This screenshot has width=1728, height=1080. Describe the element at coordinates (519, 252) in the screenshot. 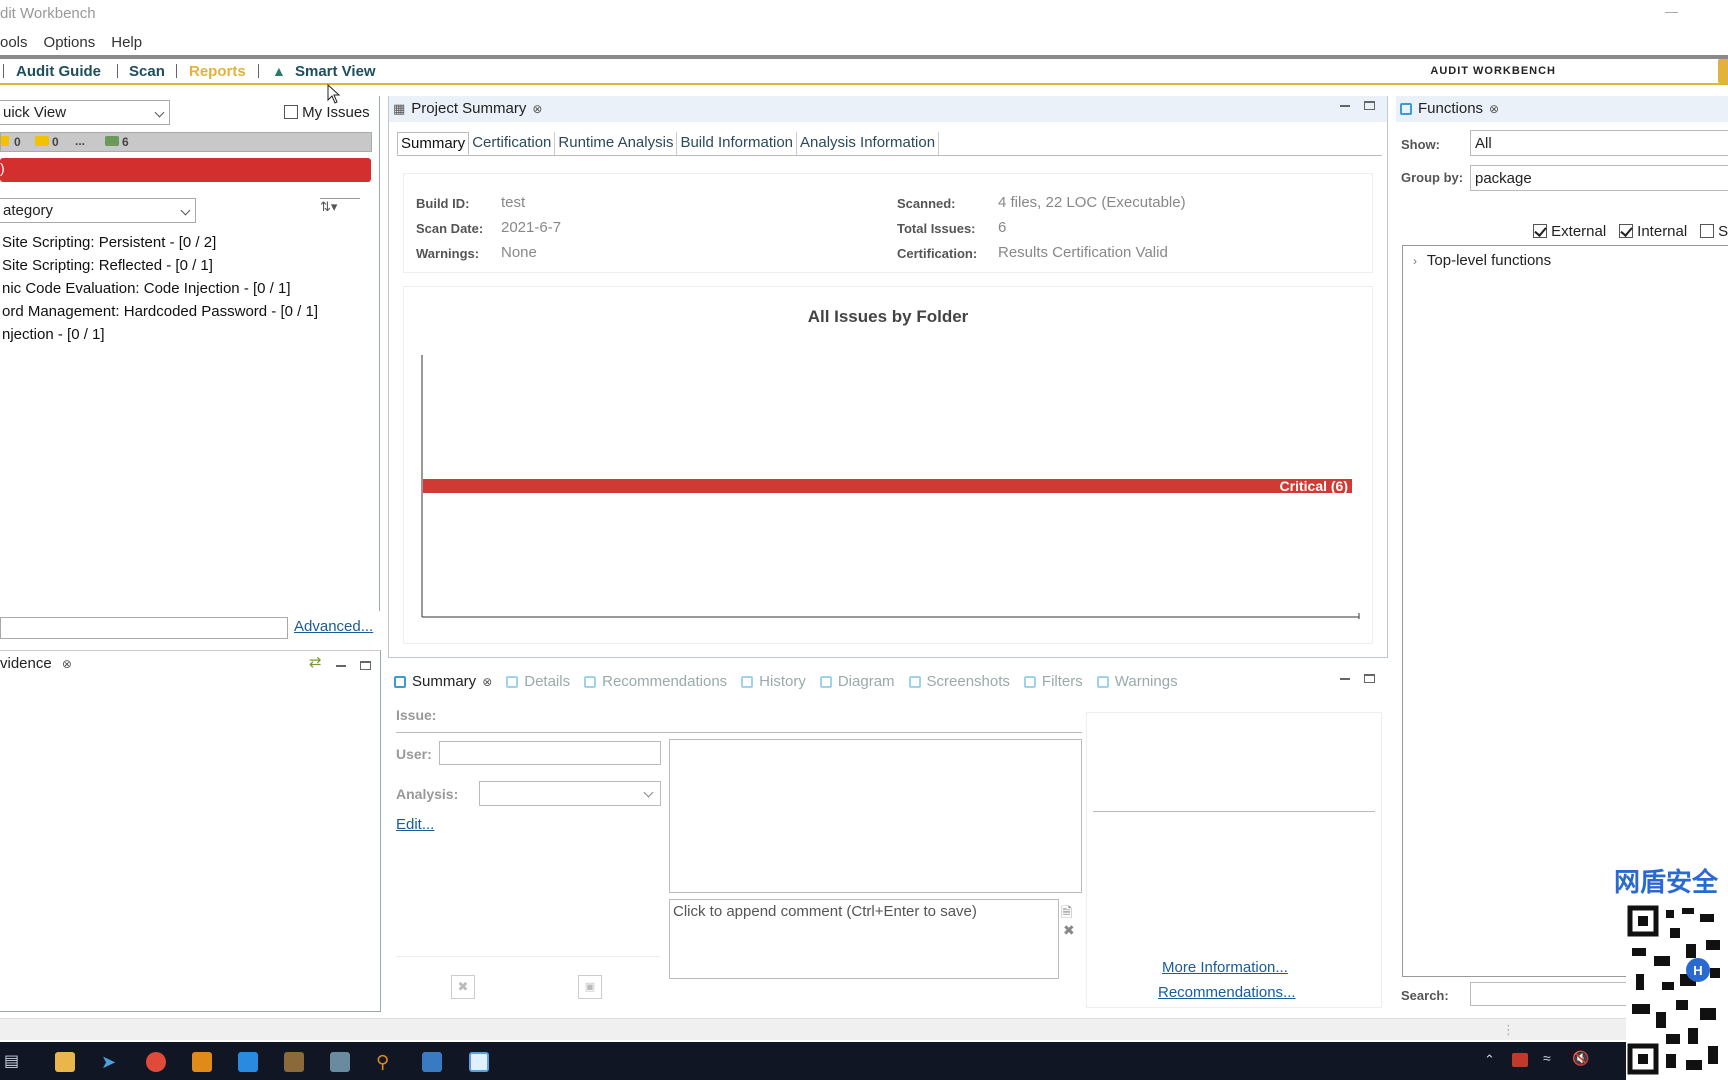

I see `warnings-value: None` at that location.